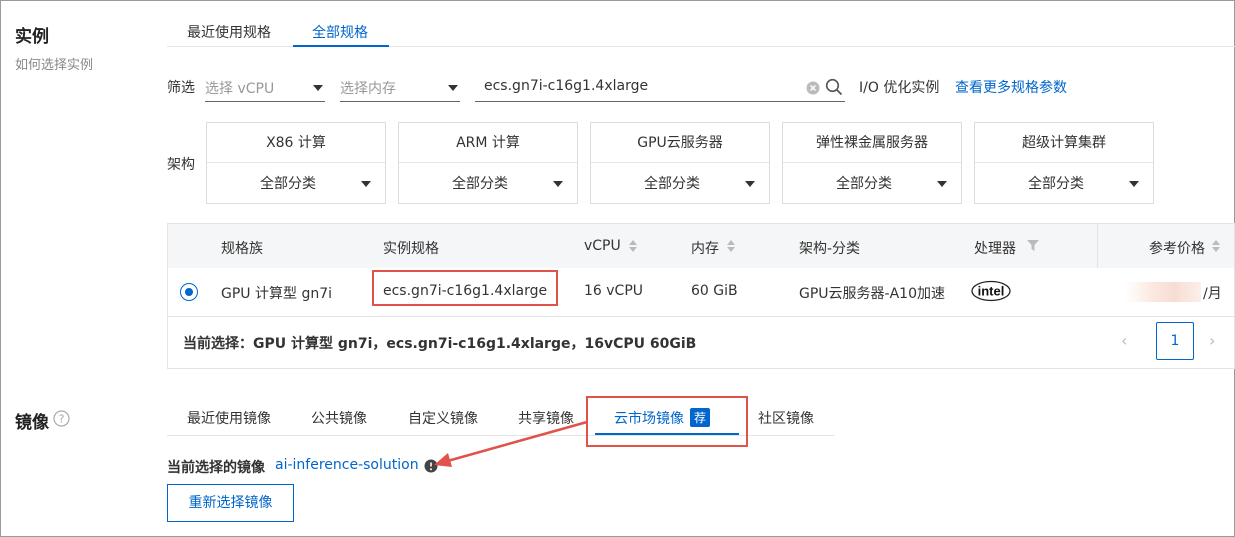 The image size is (1235, 537). I want to click on price-redacted, so click(1163, 292).